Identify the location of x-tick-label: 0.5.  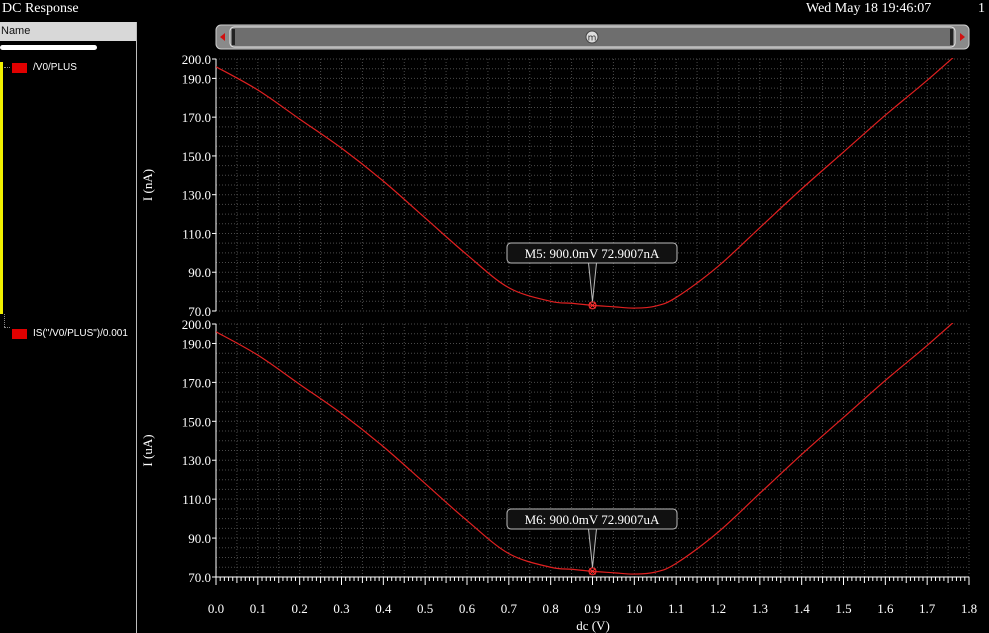
(425, 608).